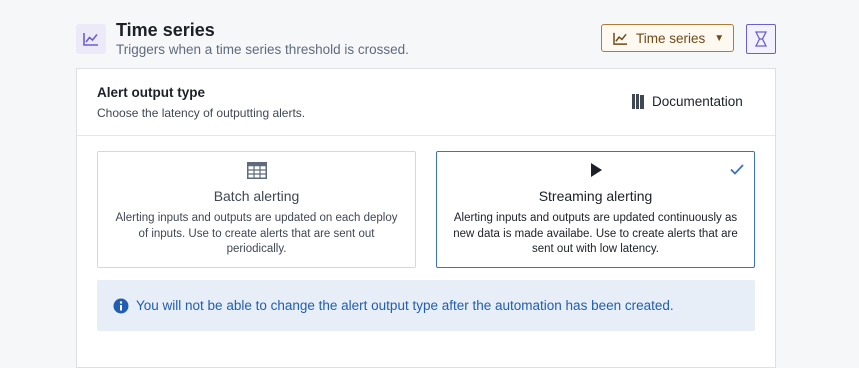  What do you see at coordinates (697, 101) in the screenshot?
I see `documentation-label: Documentation` at bounding box center [697, 101].